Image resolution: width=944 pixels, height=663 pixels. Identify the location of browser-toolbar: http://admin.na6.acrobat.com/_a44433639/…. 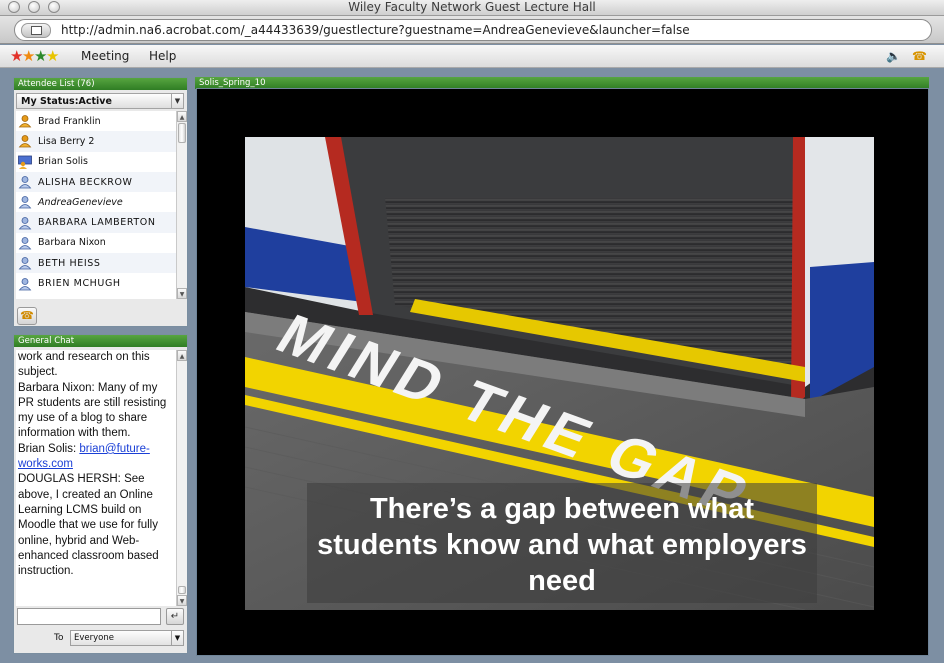
(472, 30).